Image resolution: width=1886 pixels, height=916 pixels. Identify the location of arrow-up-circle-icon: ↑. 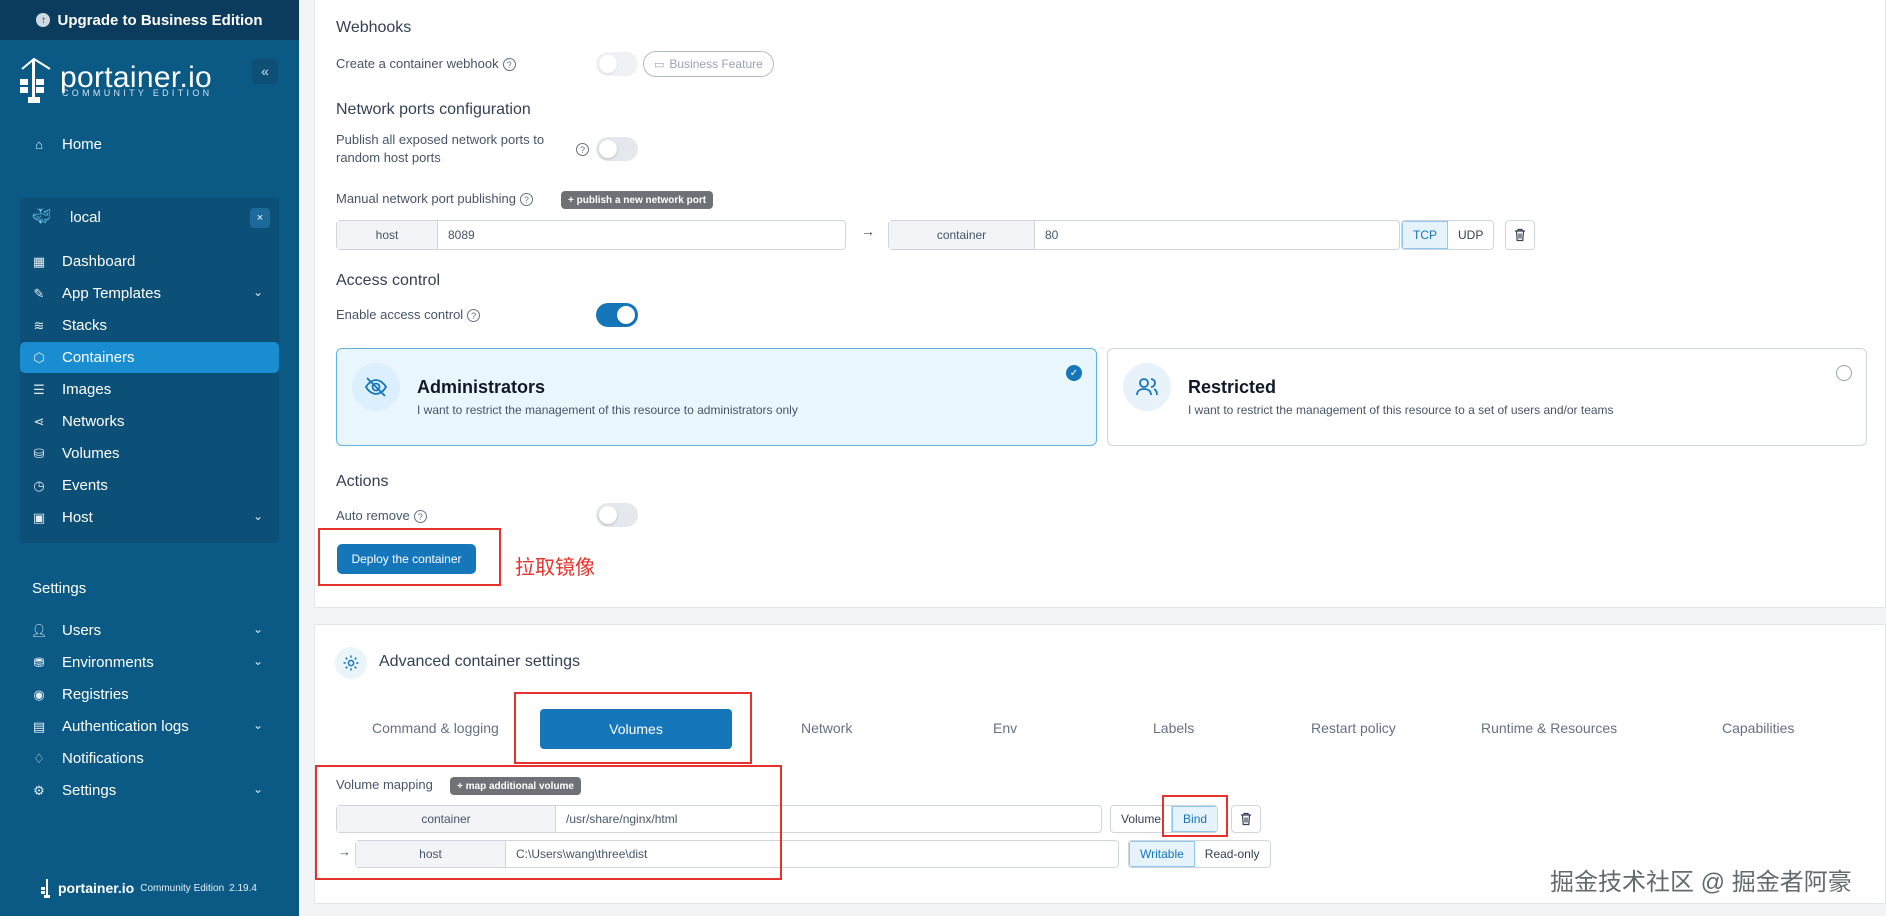
(43, 20).